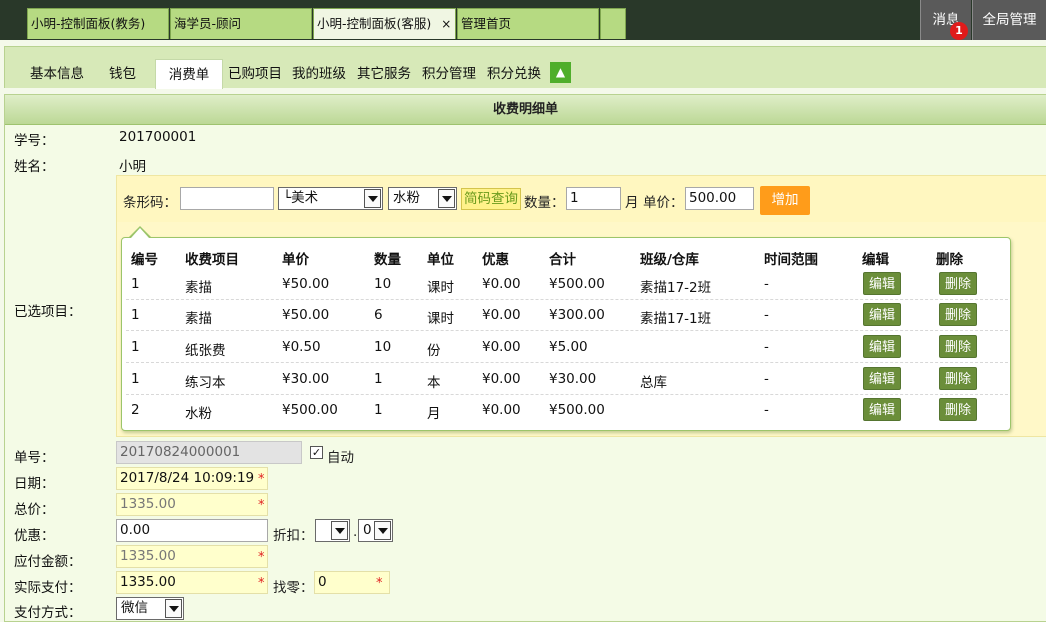 This screenshot has width=1046, height=622. What do you see at coordinates (205, 351) in the screenshot?
I see `cell-item: 纸张费` at bounding box center [205, 351].